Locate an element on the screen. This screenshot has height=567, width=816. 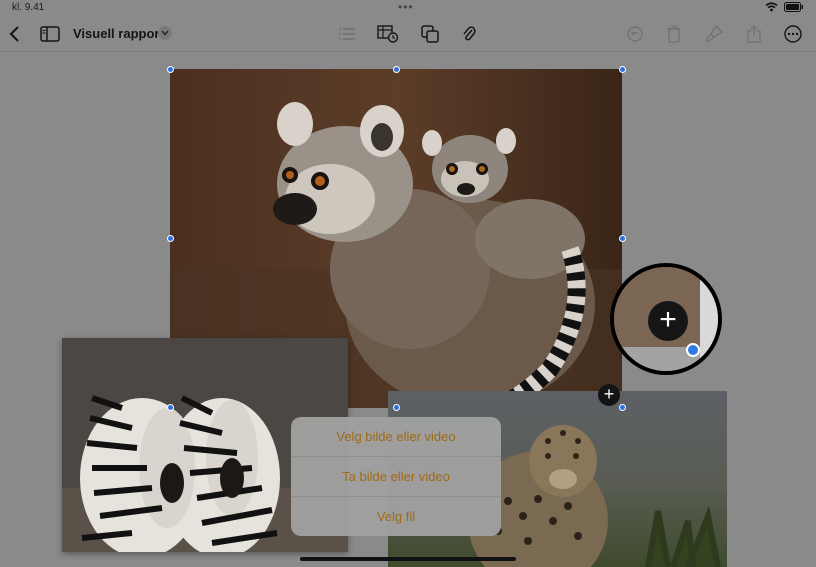
format-button is located at coordinates (714, 34).